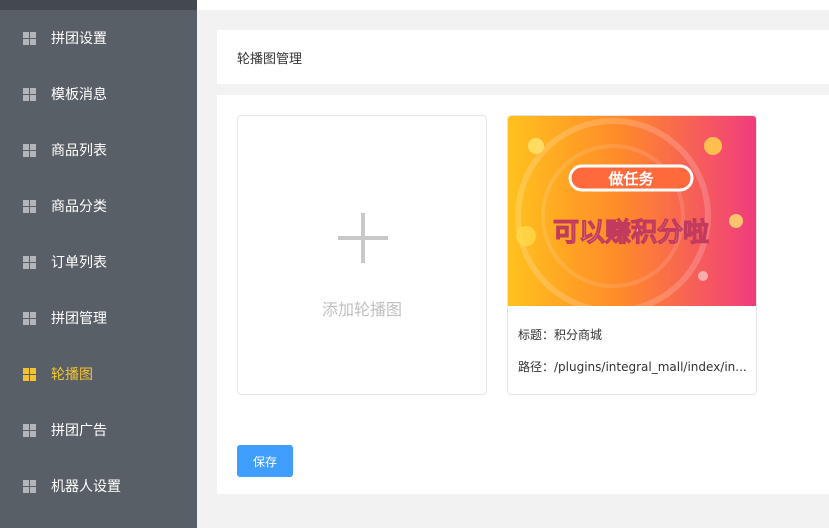  I want to click on sidebar-item-label: 商品列表, so click(79, 151).